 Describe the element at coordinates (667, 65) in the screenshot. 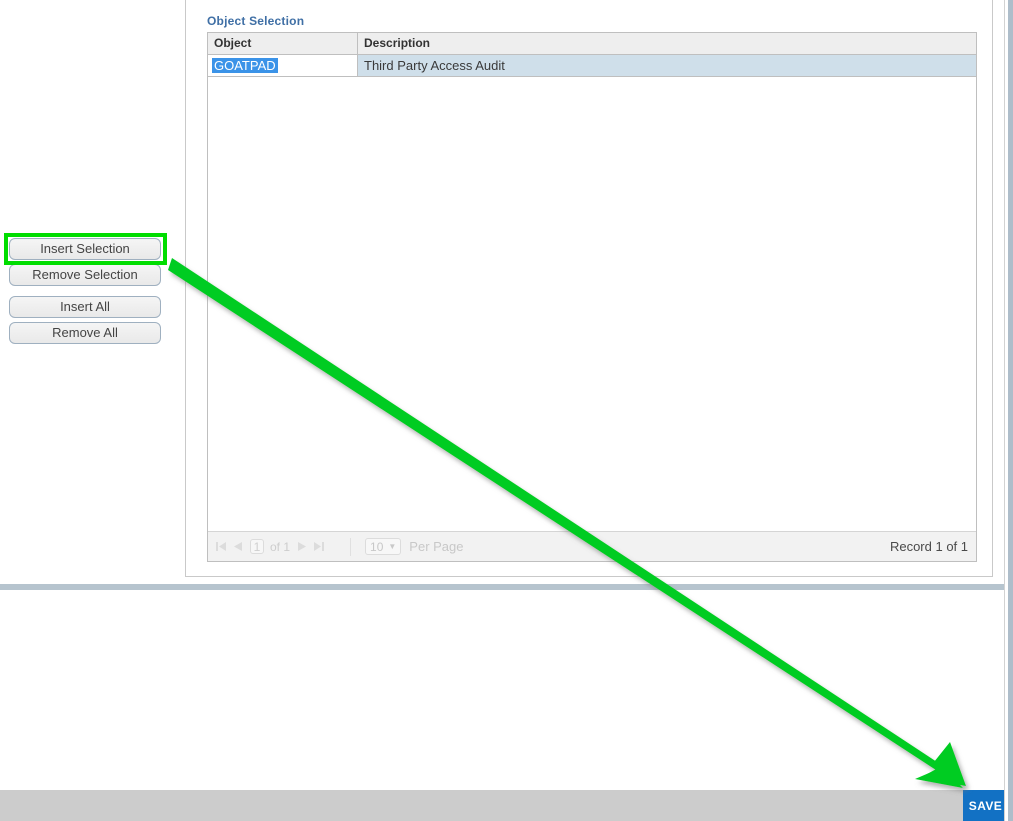

I see `cell-description: Third Party Access Audit` at that location.